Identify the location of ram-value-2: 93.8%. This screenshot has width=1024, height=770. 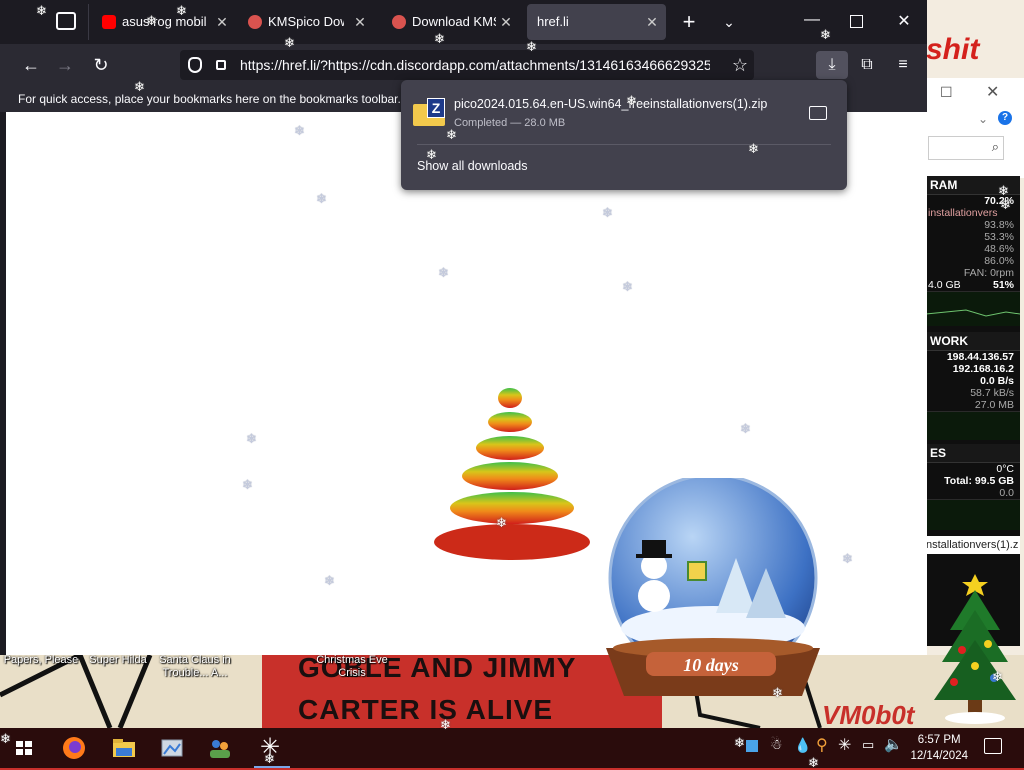
(999, 225).